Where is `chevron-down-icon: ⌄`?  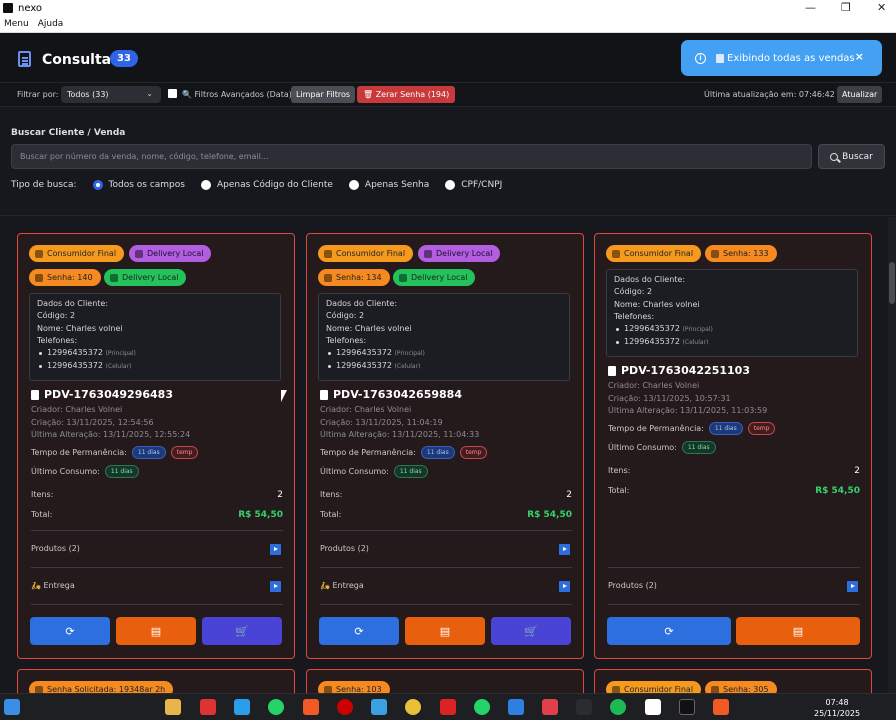 chevron-down-icon: ⌄ is located at coordinates (149, 93).